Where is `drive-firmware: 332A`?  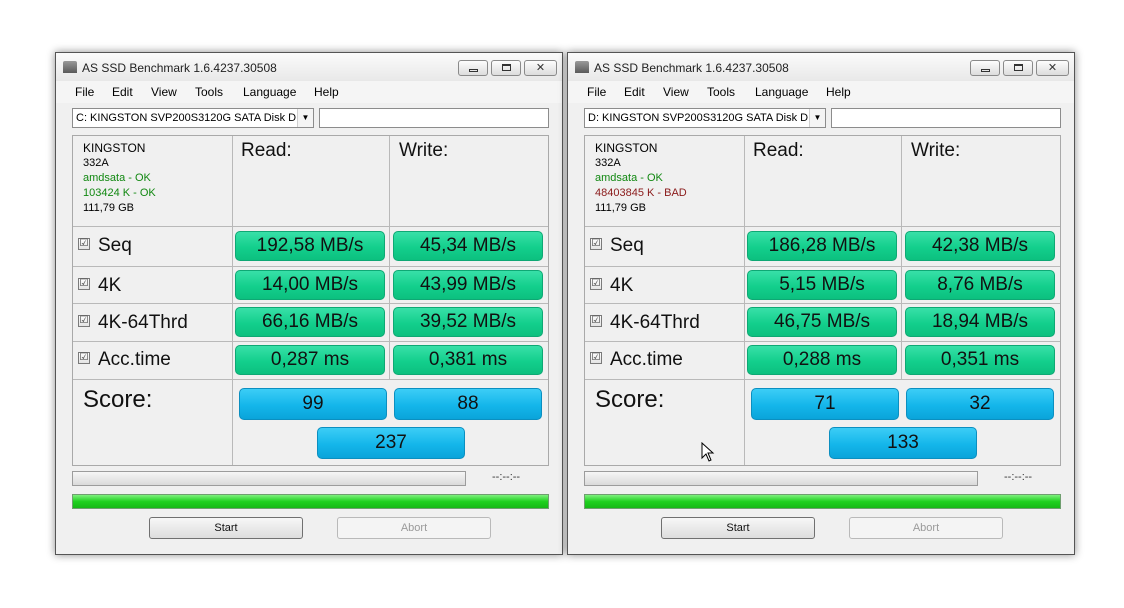 drive-firmware: 332A is located at coordinates (96, 163).